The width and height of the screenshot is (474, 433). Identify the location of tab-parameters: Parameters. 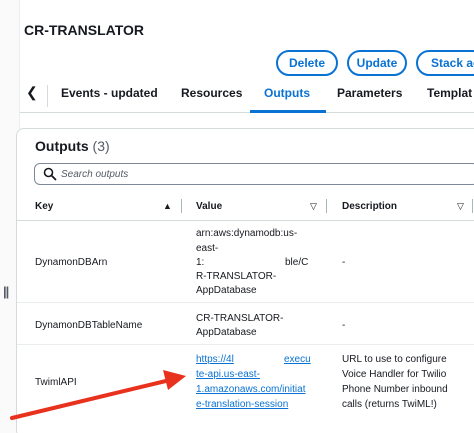
(369, 93).